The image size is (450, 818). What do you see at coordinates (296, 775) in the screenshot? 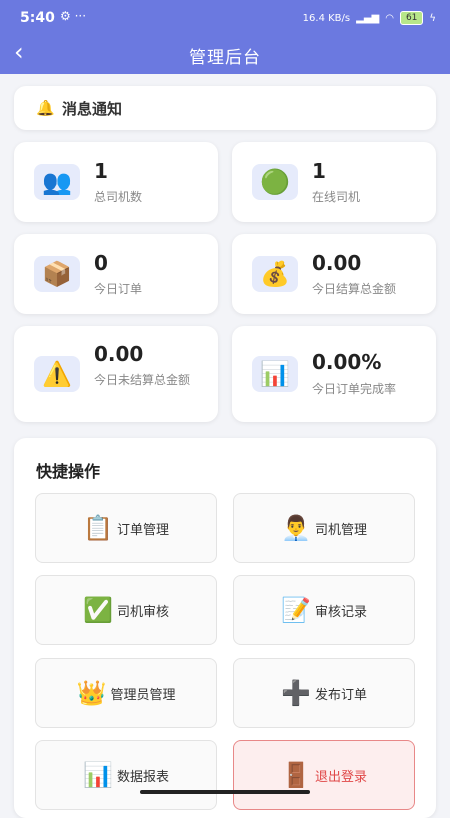
I see `door-icon: 🚪` at bounding box center [296, 775].